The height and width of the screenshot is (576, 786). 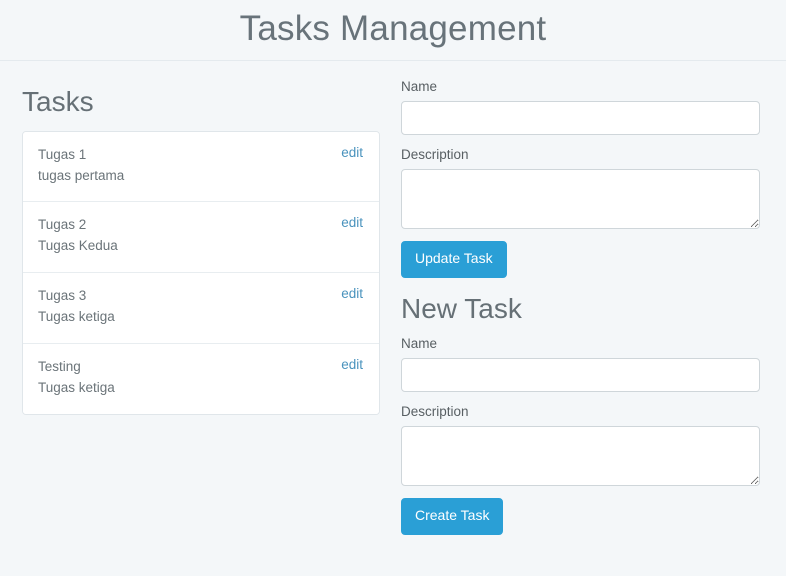 I want to click on page-title: Tasks Management, so click(x=393, y=28).